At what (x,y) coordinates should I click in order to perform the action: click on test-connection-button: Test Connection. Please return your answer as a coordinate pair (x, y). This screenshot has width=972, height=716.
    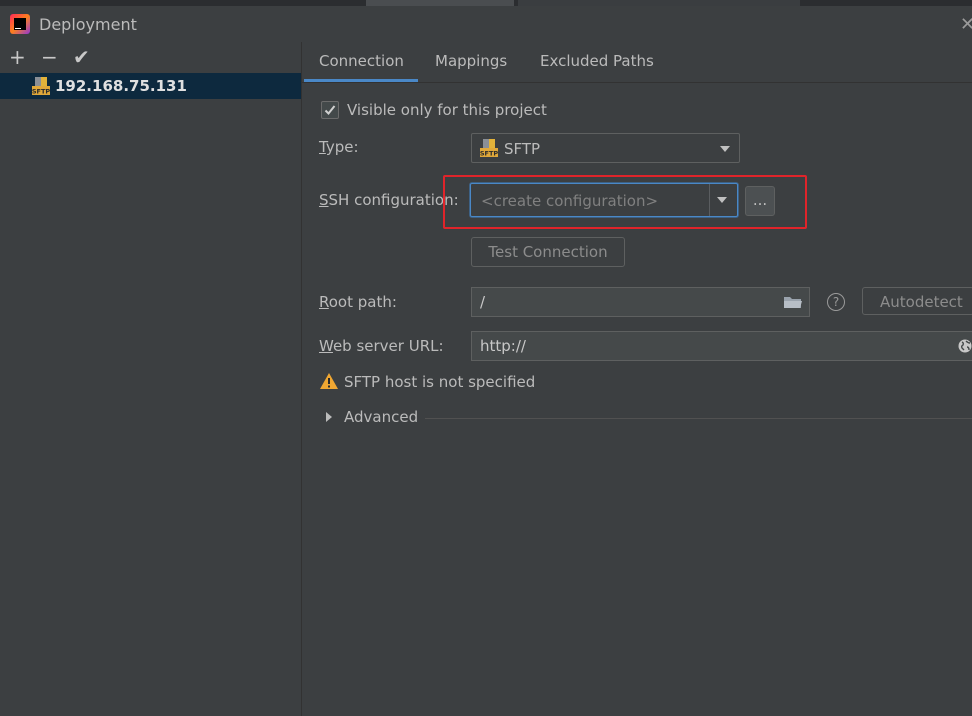
    Looking at the image, I should click on (548, 252).